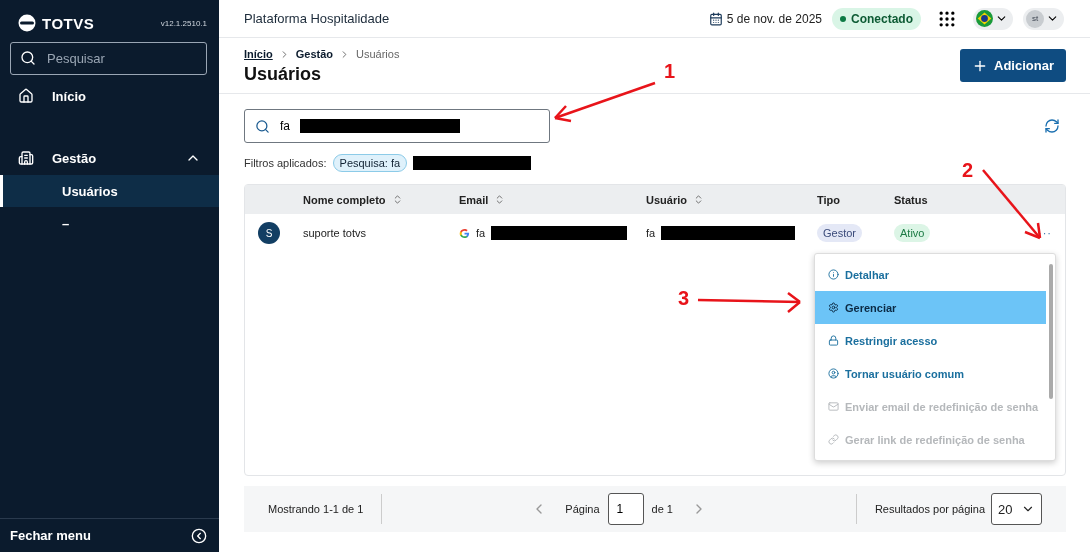  Describe the element at coordinates (27, 23) in the screenshot. I see `logo-icon` at that location.